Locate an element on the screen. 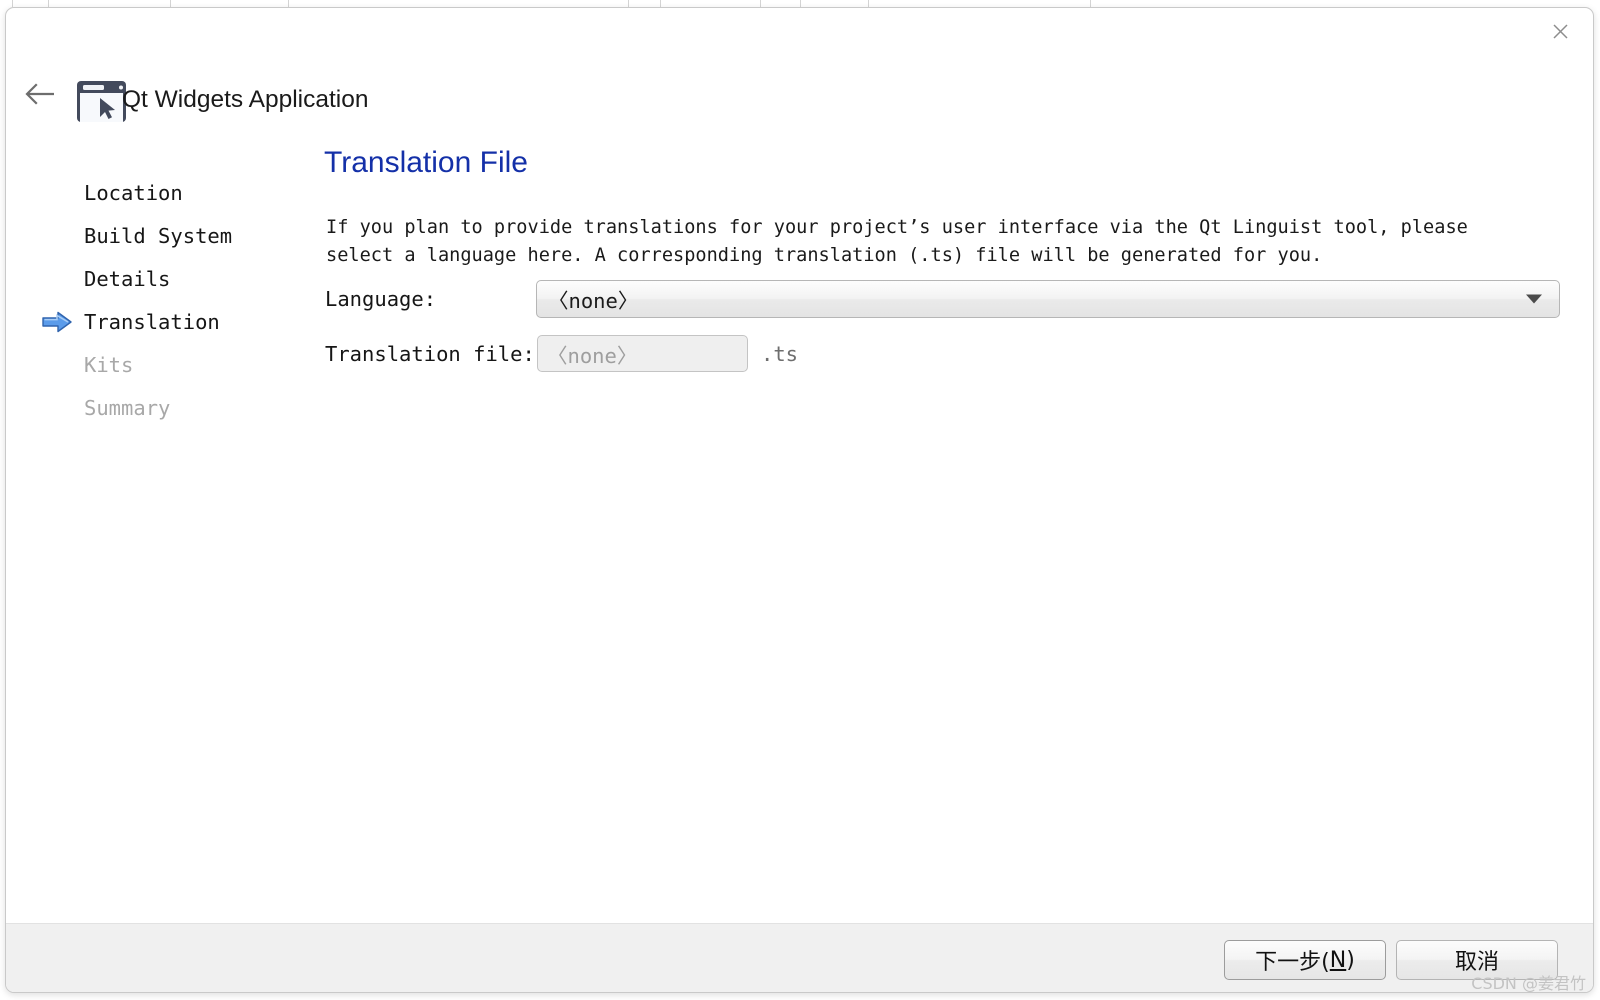 Image resolution: width=1600 pixels, height=1000 pixels. sidebar-item-label: Details is located at coordinates (127, 278).